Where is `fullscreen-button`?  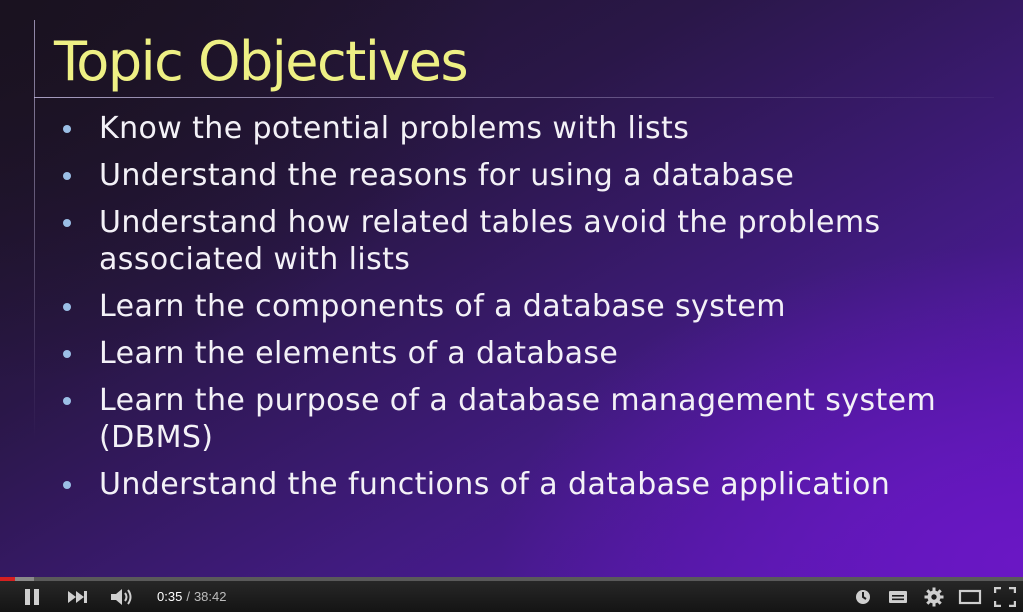 fullscreen-button is located at coordinates (1005, 596).